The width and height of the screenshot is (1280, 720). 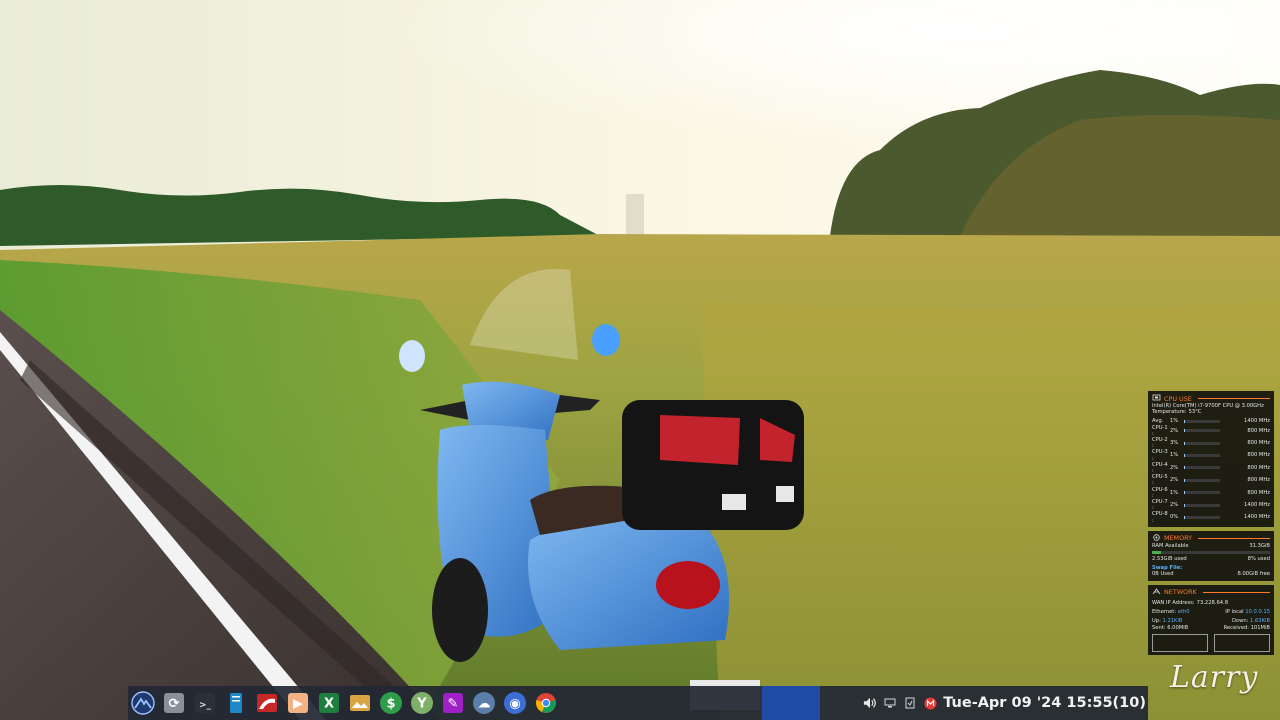 What do you see at coordinates (1172, 621) in the screenshot?
I see `up-rate: 1.21KiB` at bounding box center [1172, 621].